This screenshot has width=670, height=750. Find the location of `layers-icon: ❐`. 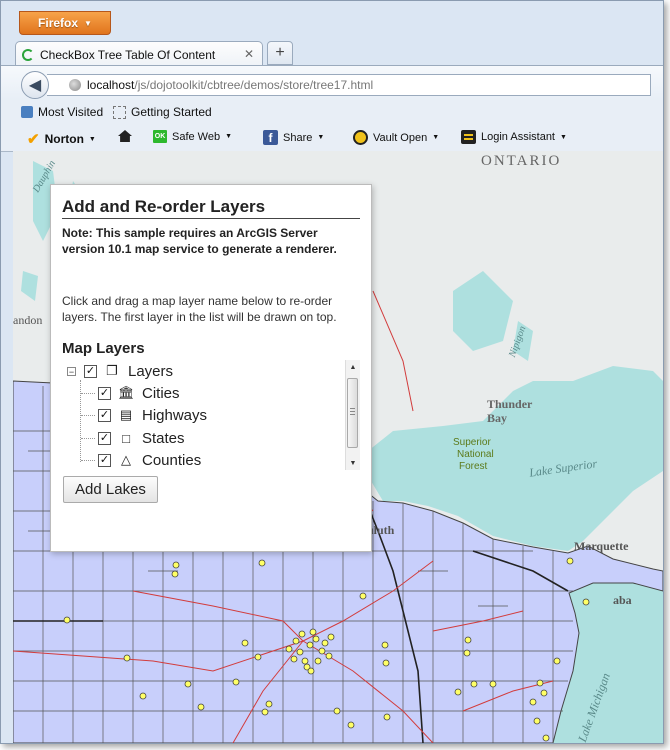

layers-icon: ❐ is located at coordinates (112, 370).